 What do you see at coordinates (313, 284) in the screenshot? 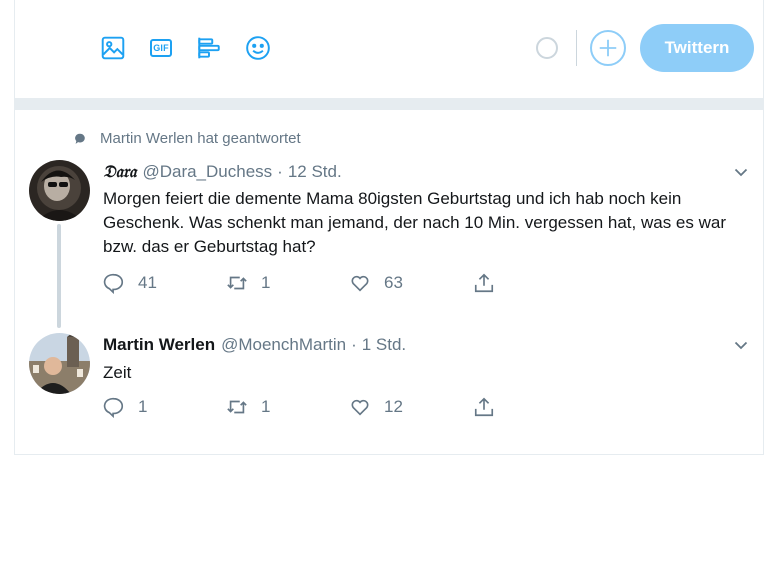
I see `tweet-actions: 41 1 63` at bounding box center [313, 284].